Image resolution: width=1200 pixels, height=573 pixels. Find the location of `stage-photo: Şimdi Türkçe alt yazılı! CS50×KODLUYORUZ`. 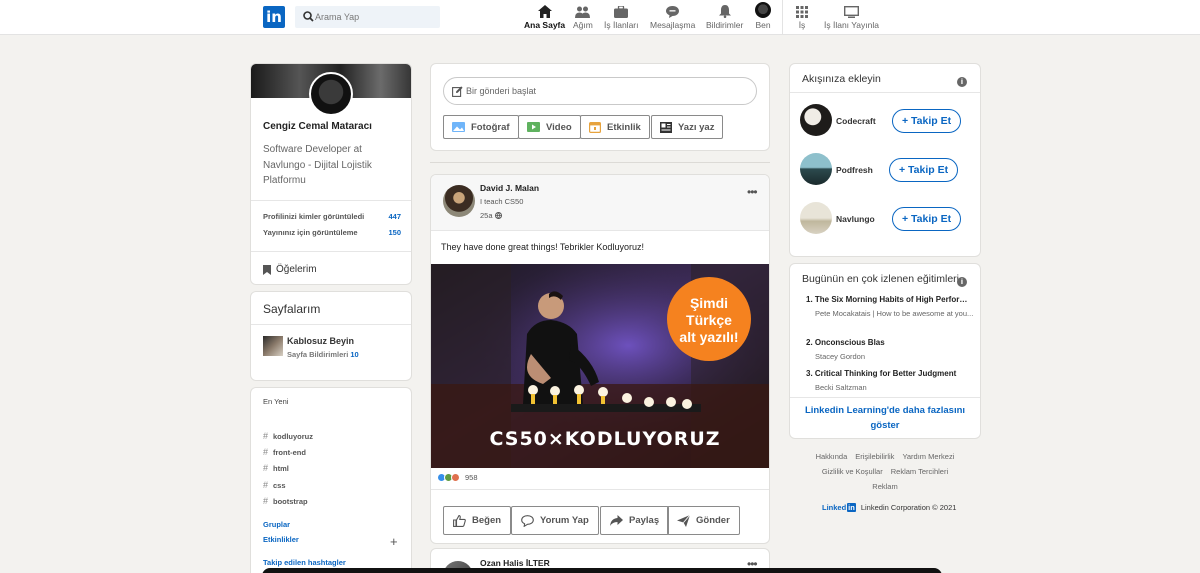

stage-photo: Şimdi Türkçe alt yazılı! CS50×KODLUYORUZ is located at coordinates (600, 366).